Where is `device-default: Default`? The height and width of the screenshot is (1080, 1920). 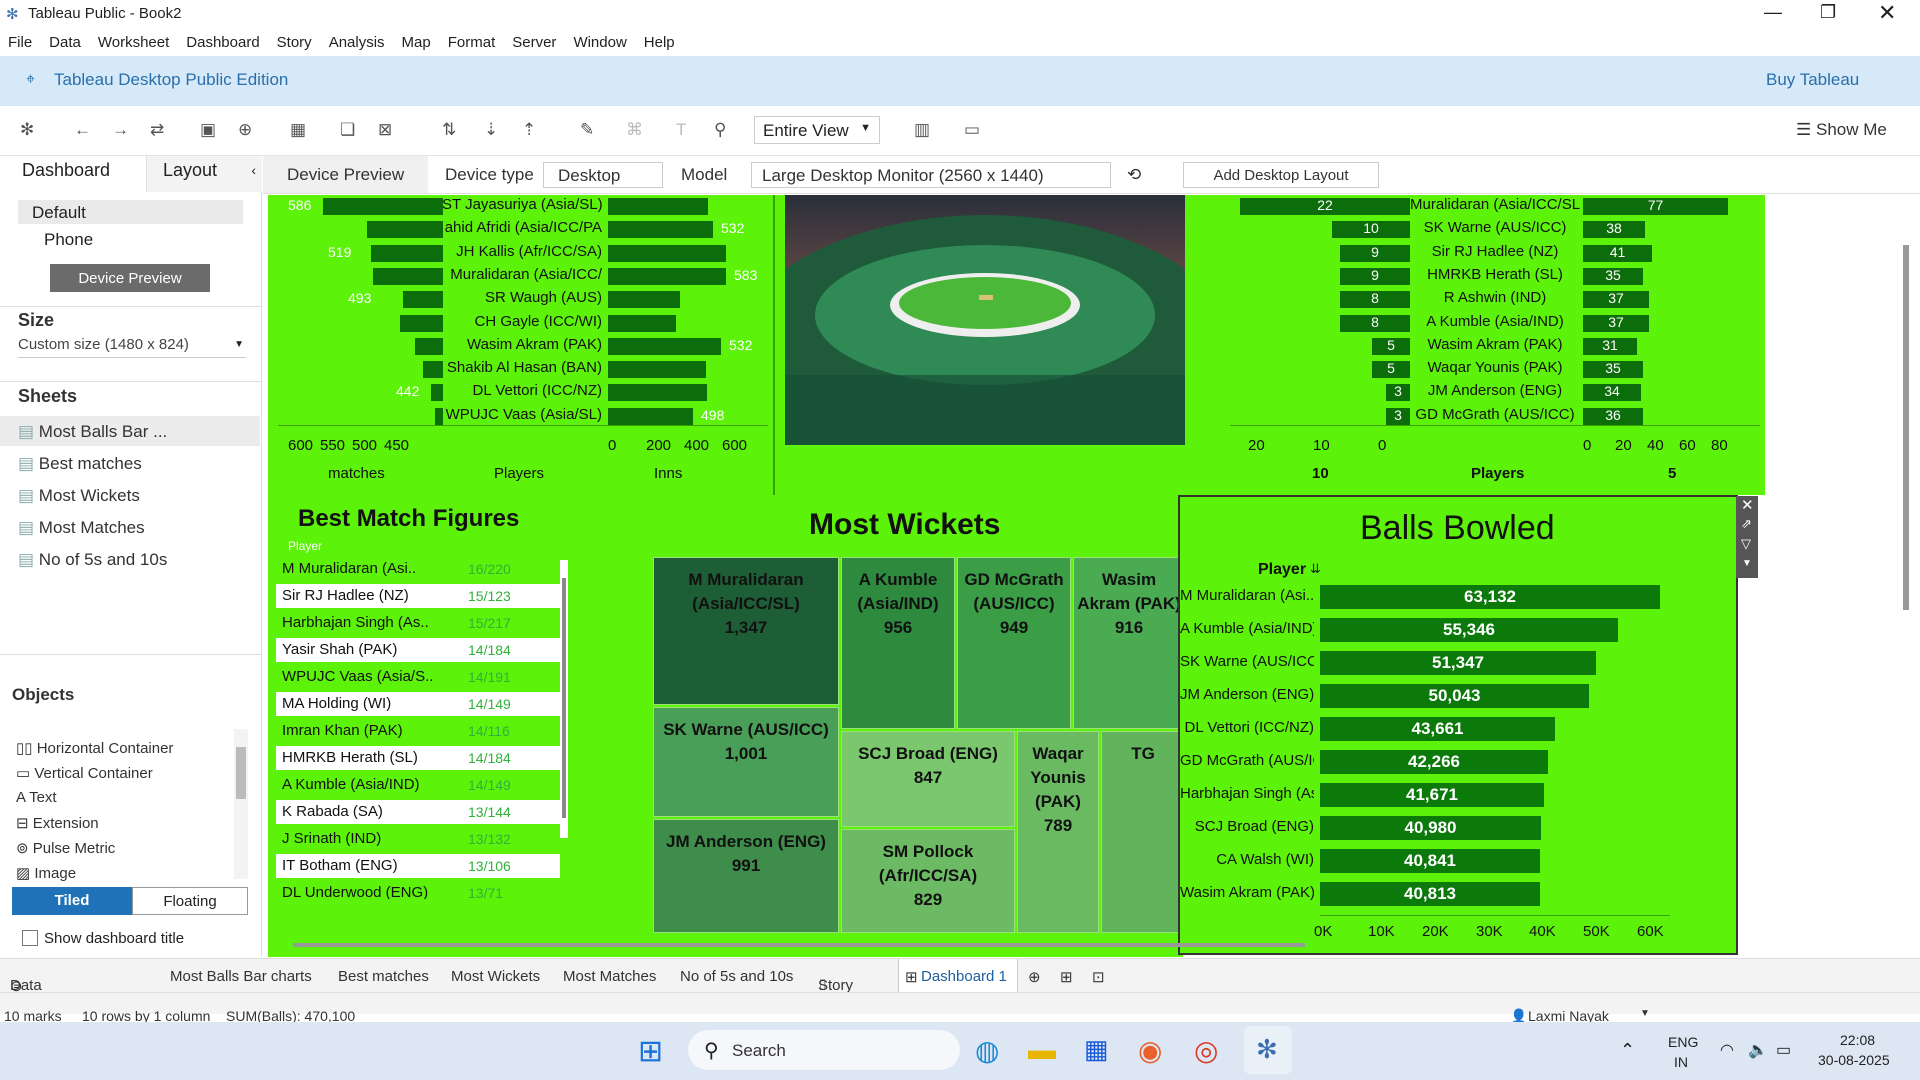
device-default: Default is located at coordinates (130, 212).